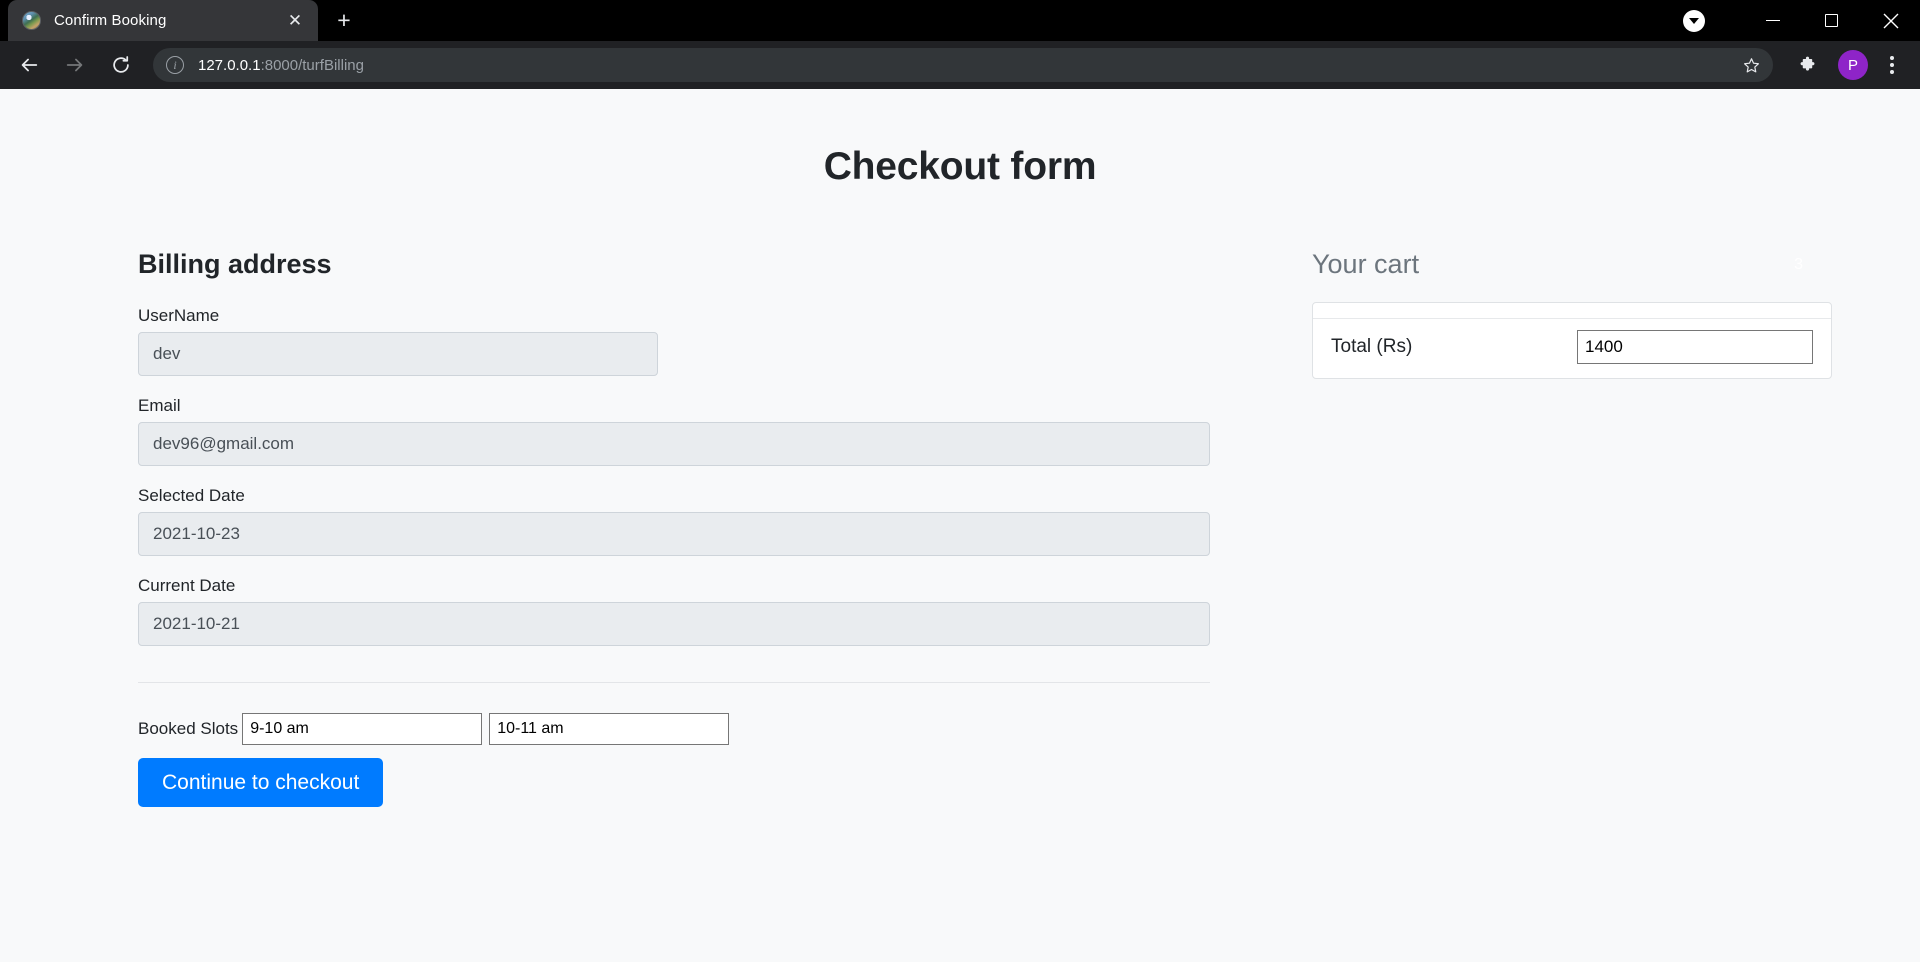 This screenshot has width=1920, height=962. Describe the element at coordinates (1751, 65) in the screenshot. I see `bookmark-star-icon` at that location.